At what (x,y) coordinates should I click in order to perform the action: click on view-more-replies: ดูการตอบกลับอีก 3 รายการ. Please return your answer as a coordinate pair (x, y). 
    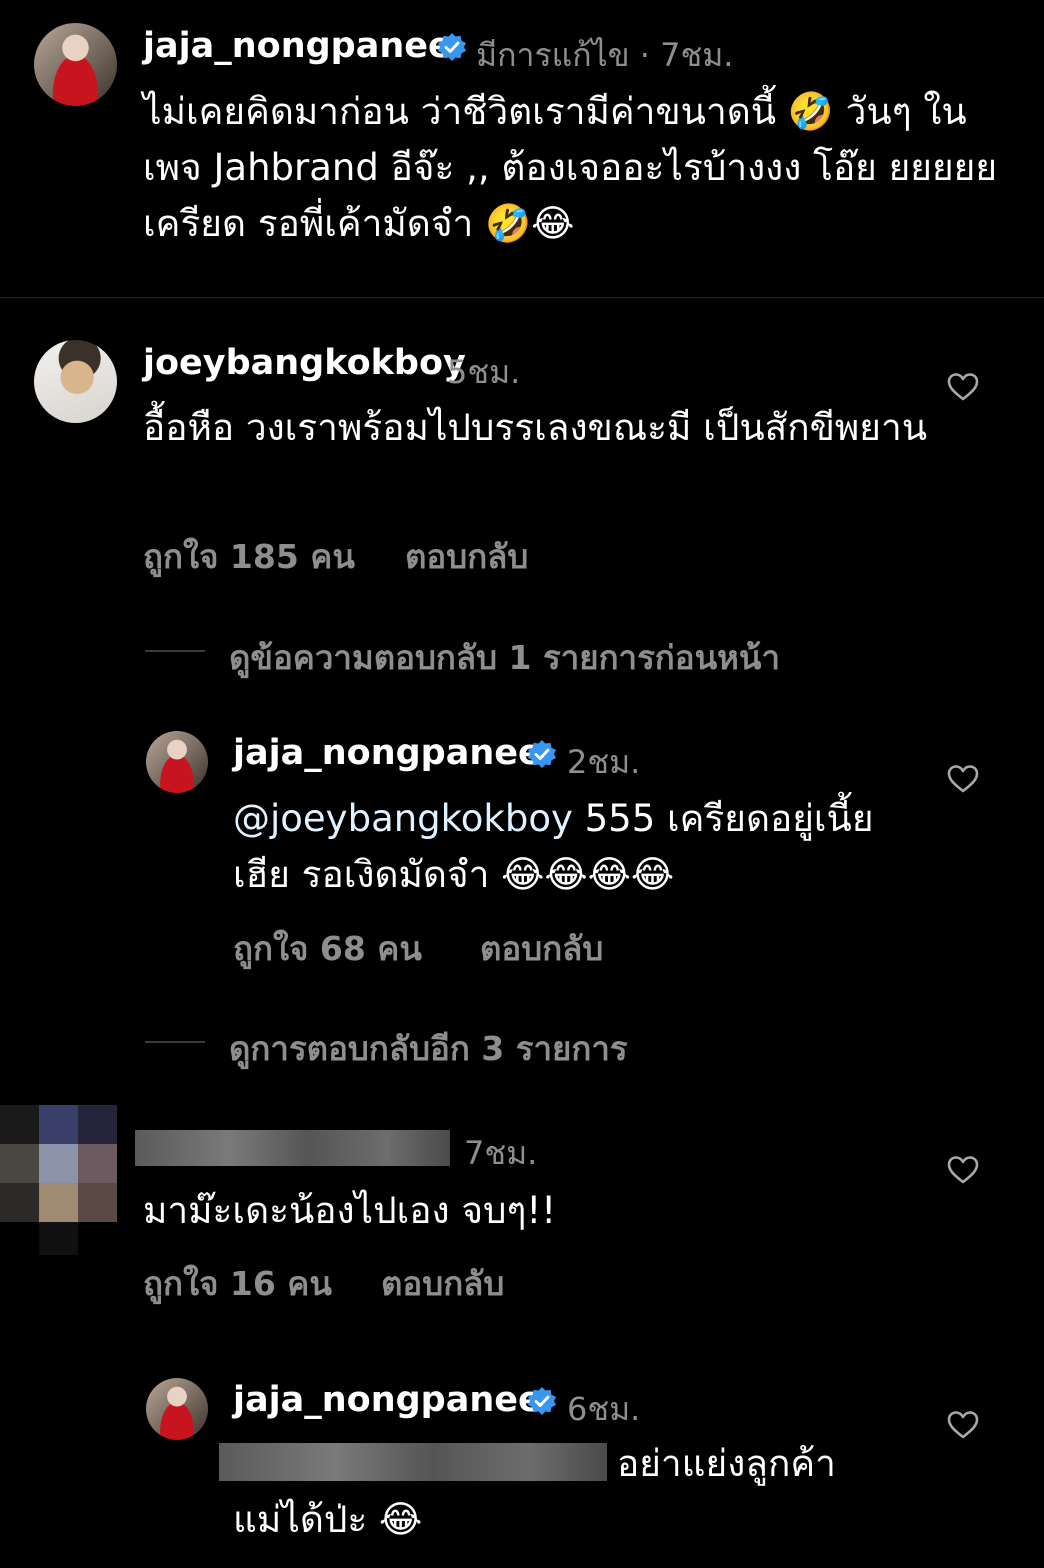
    Looking at the image, I should click on (428, 1048).